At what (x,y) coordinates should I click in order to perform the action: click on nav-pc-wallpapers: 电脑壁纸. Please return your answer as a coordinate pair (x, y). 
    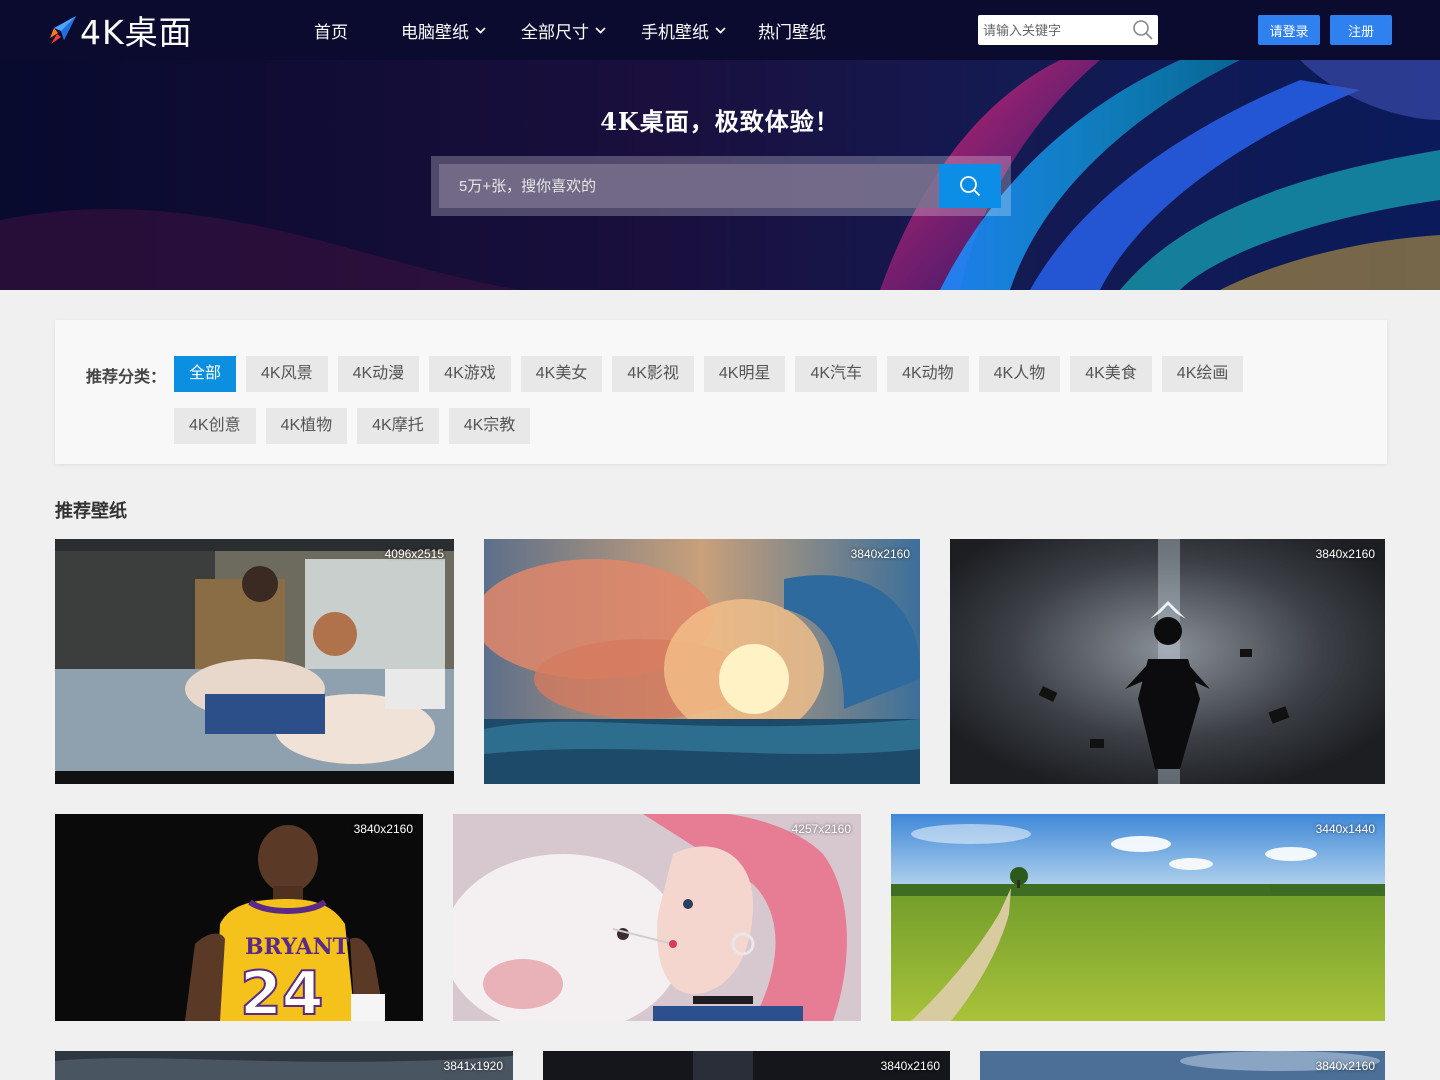
    Looking at the image, I should click on (443, 30).